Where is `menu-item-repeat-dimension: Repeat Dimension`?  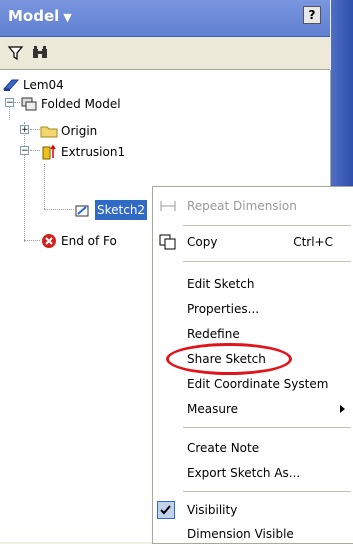 menu-item-repeat-dimension: Repeat Dimension is located at coordinates (253, 206).